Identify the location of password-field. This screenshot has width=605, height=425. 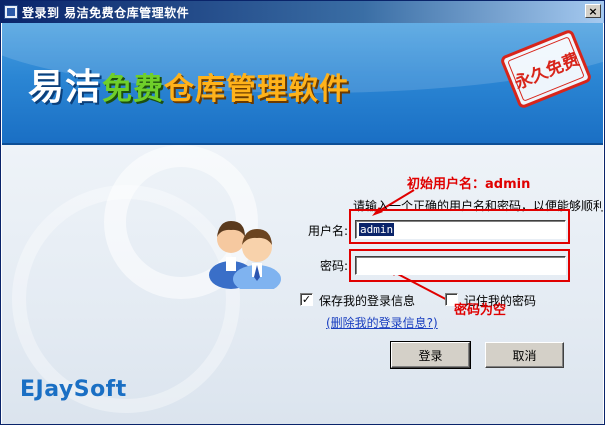
(460, 265).